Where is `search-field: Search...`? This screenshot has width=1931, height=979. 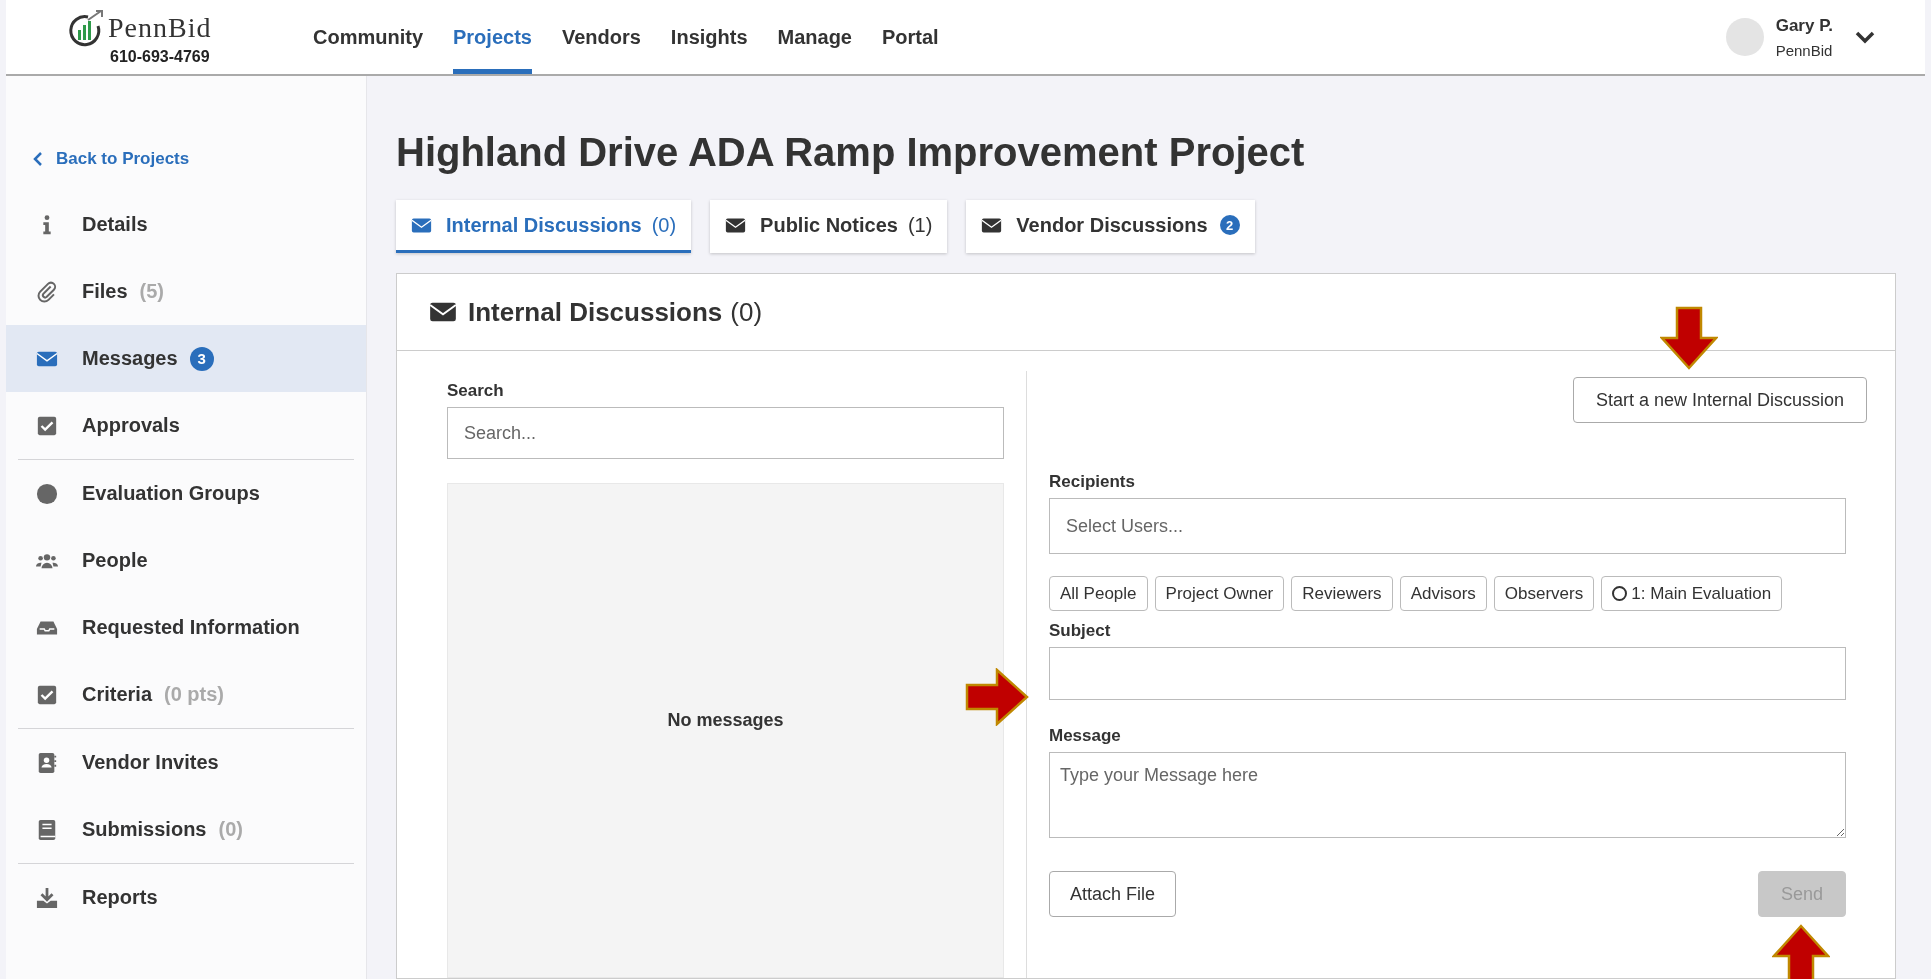
search-field: Search... is located at coordinates (725, 433).